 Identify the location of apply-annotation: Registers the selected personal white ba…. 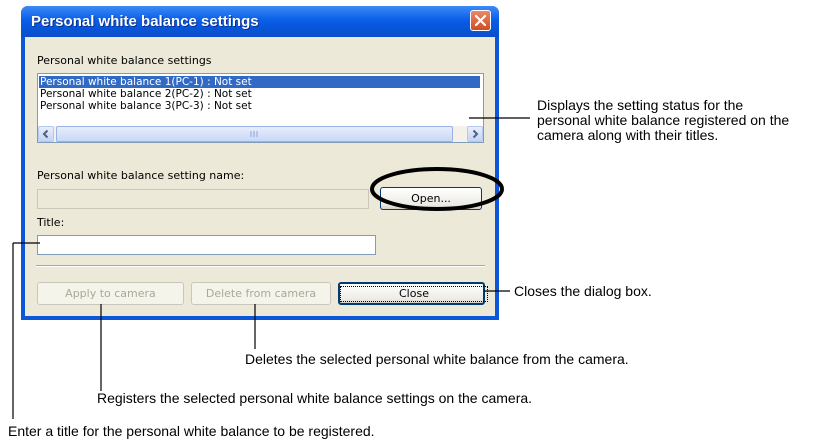
(315, 398).